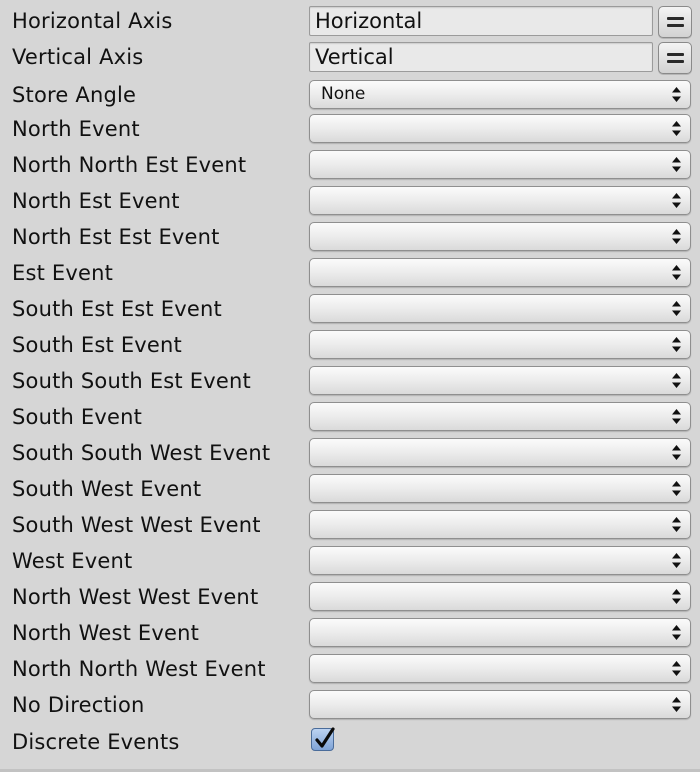 This screenshot has height=772, width=700. What do you see at coordinates (500, 704) in the screenshot?
I see `no-direction-dropdown` at bounding box center [500, 704].